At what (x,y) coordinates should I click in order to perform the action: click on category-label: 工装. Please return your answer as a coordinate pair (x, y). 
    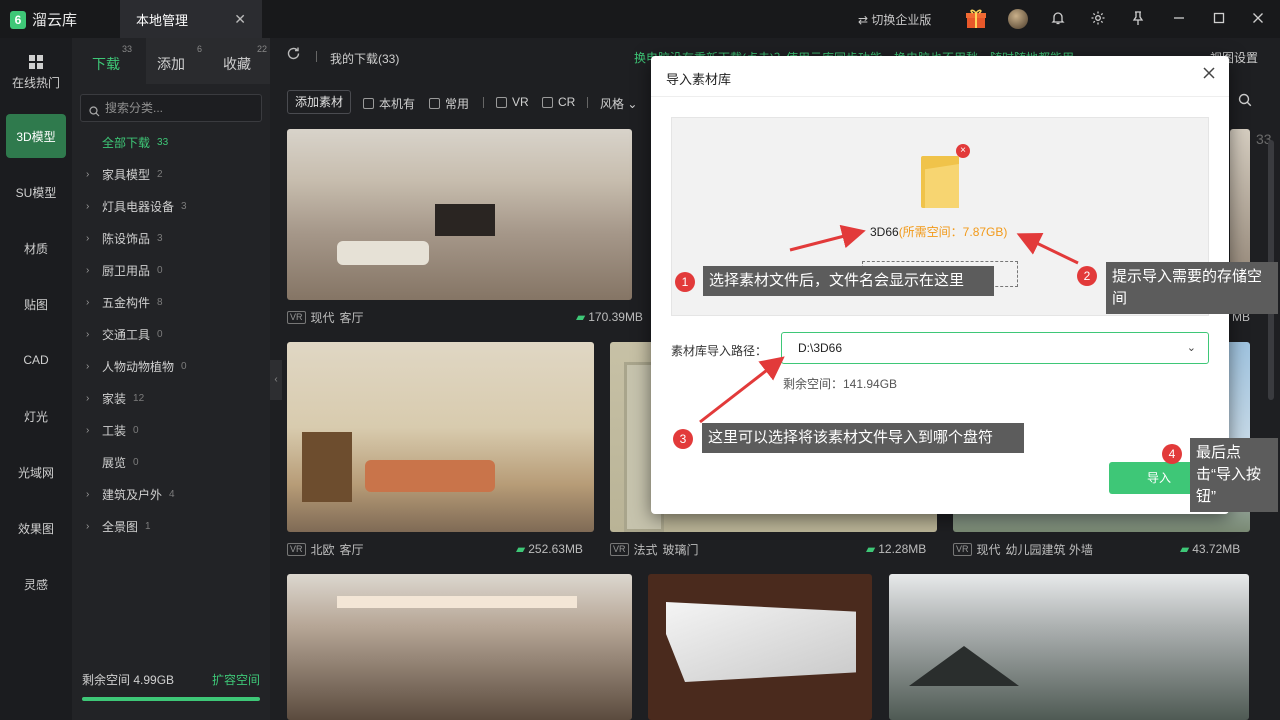
    Looking at the image, I should click on (114, 430).